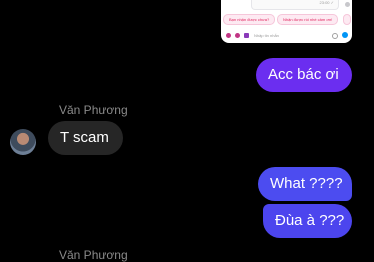 Image resolution: width=374 pixels, height=262 pixels. I want to click on screenshot-message-preview: 23:00 ✓, so click(295, 5).